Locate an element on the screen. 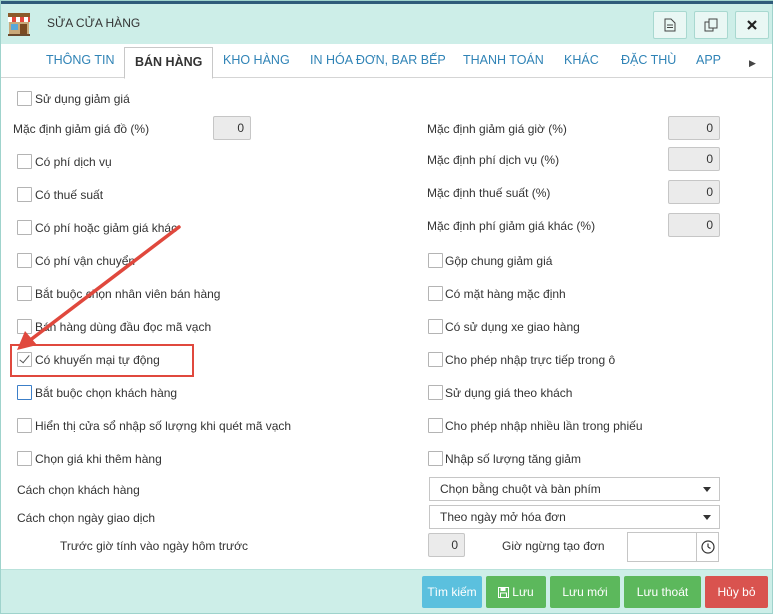 The image size is (773, 614). default-other-fee-input: 0 is located at coordinates (694, 225).